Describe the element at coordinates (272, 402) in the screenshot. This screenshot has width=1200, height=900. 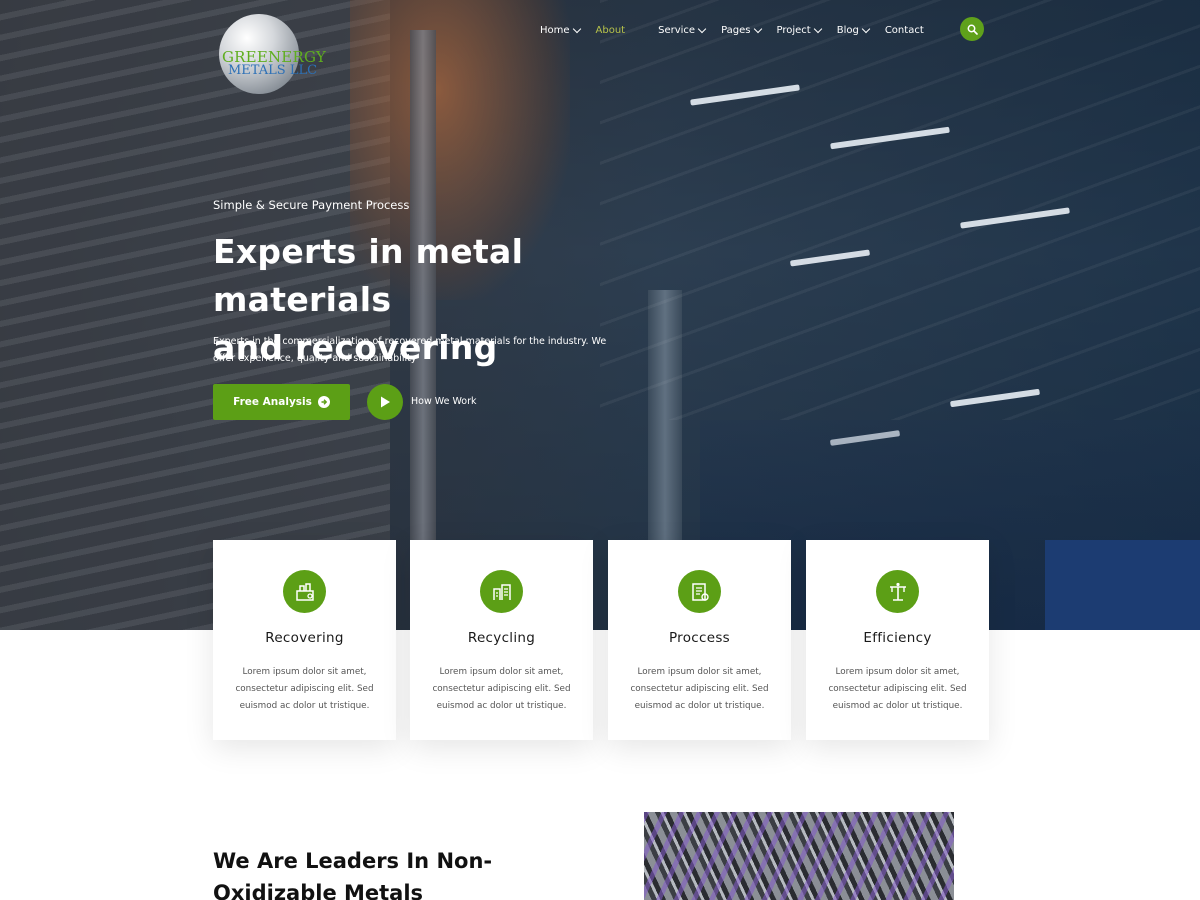
I see `free-analysis-label: Free Analysis` at that location.